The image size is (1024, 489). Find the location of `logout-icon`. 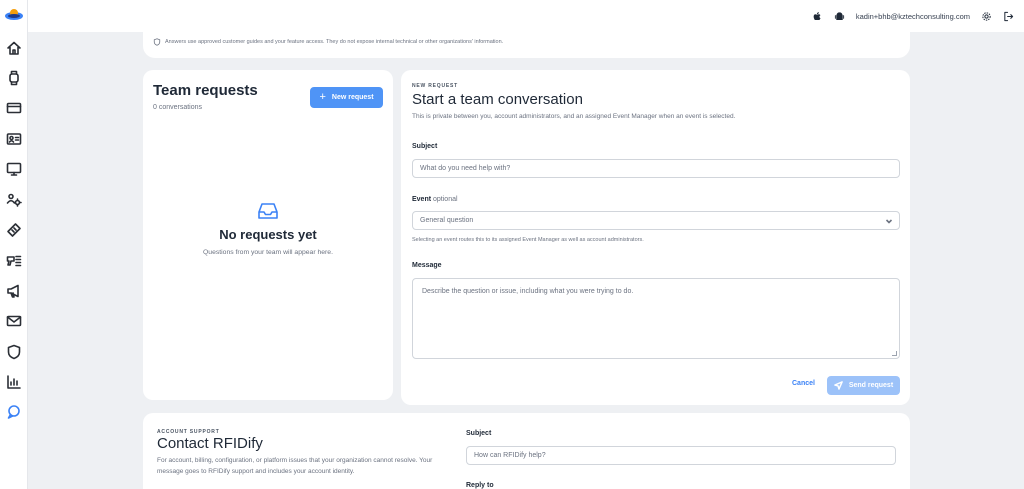

logout-icon is located at coordinates (1008, 16).